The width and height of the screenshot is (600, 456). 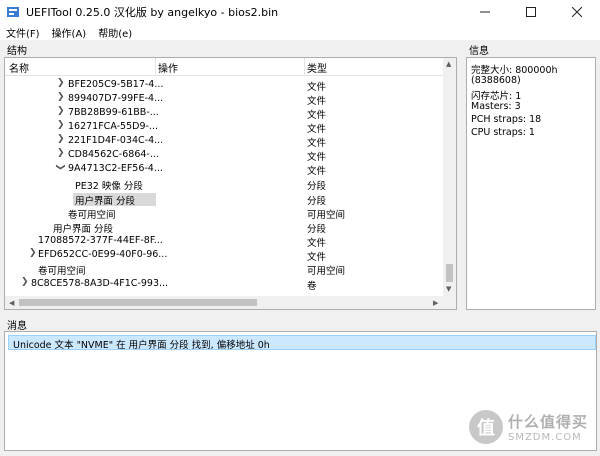 What do you see at coordinates (224, 284) in the screenshot?
I see `tree-row: ❯ 8C8CE578-8A3D-4F1C-993... 卷` at bounding box center [224, 284].